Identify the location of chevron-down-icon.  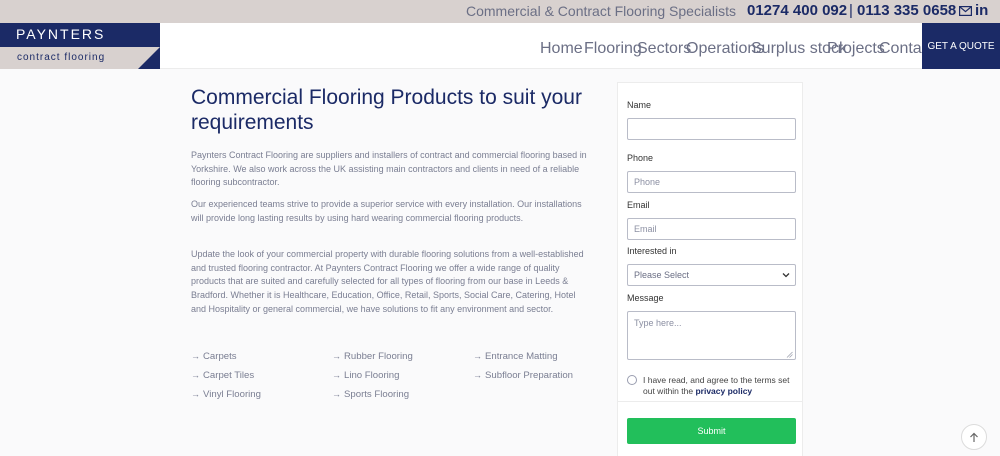
(786, 275).